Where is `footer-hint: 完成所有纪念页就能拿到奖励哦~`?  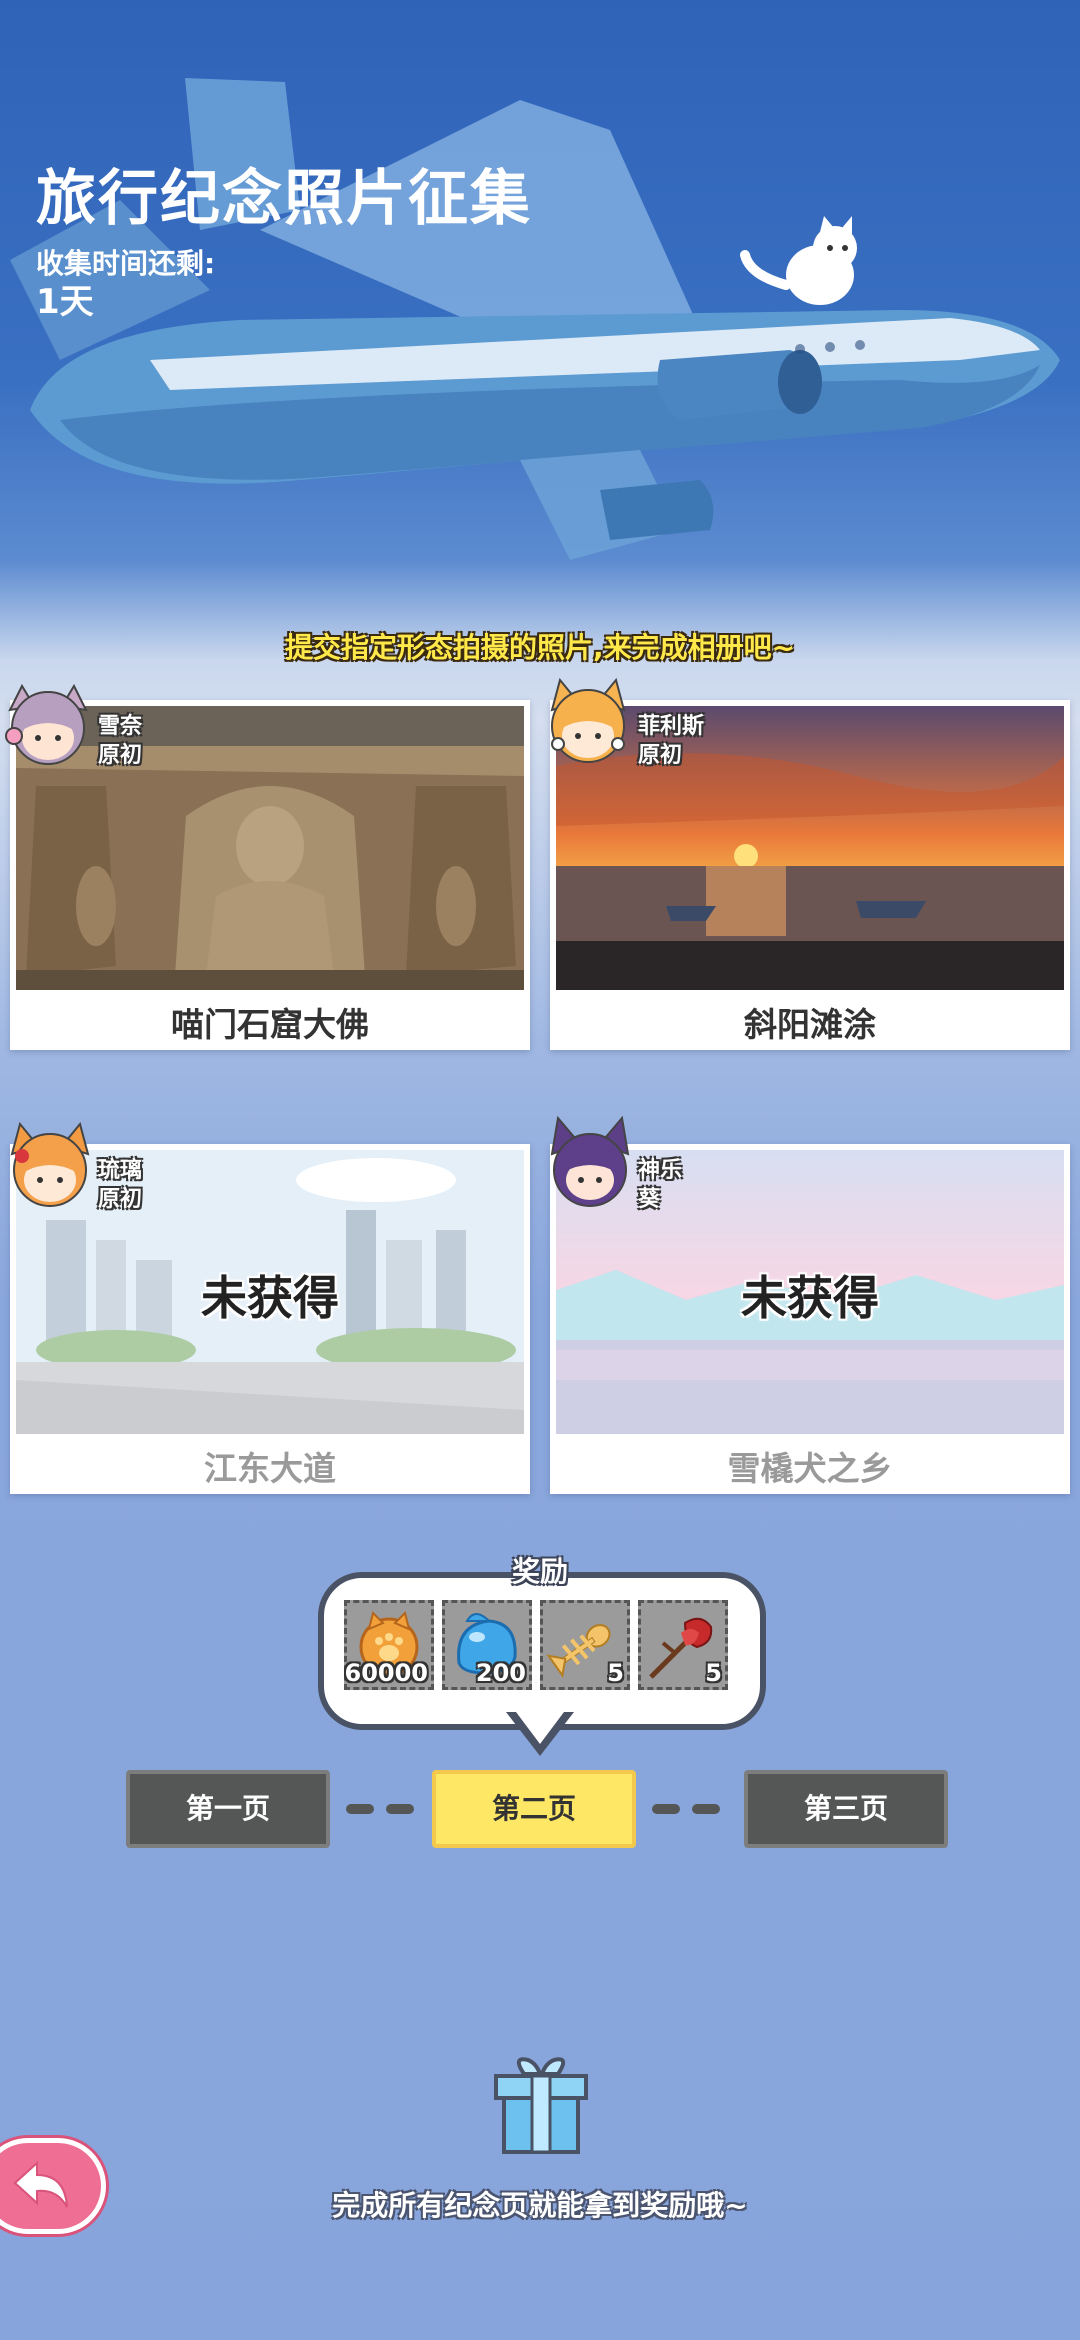 footer-hint: 完成所有纪念页就能拿到奖励哦~ is located at coordinates (540, 2205).